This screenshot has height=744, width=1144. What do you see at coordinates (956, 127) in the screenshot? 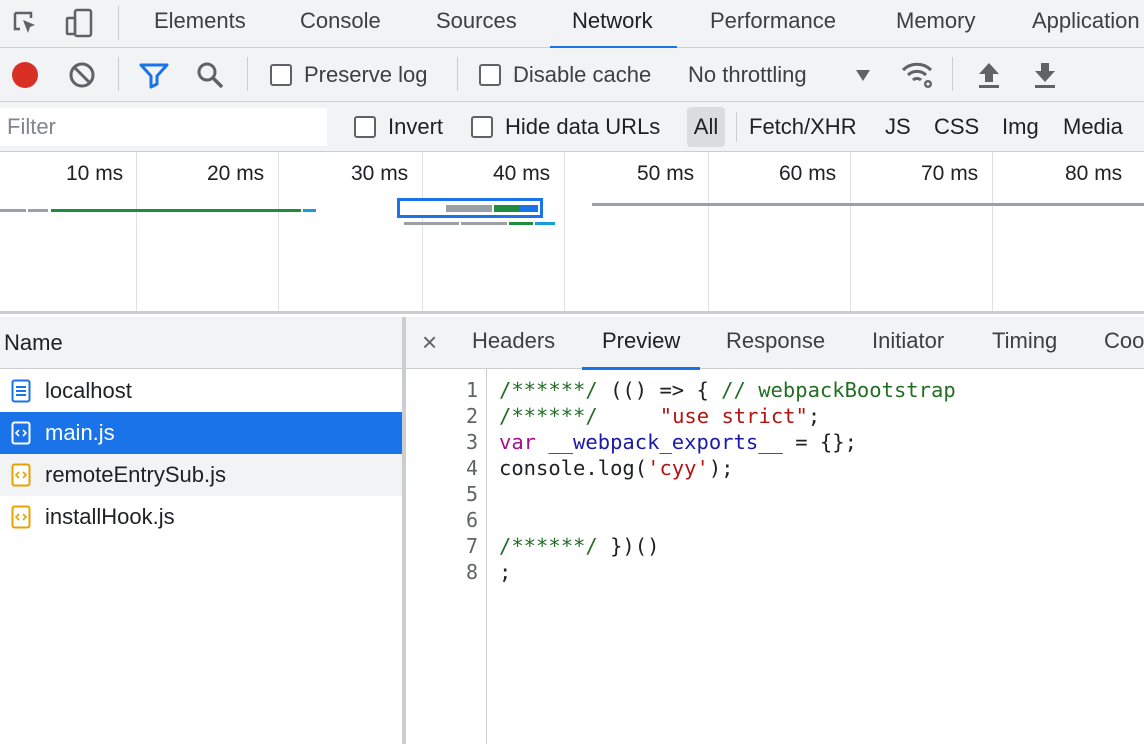
I see `type-filter-css: CSS` at bounding box center [956, 127].